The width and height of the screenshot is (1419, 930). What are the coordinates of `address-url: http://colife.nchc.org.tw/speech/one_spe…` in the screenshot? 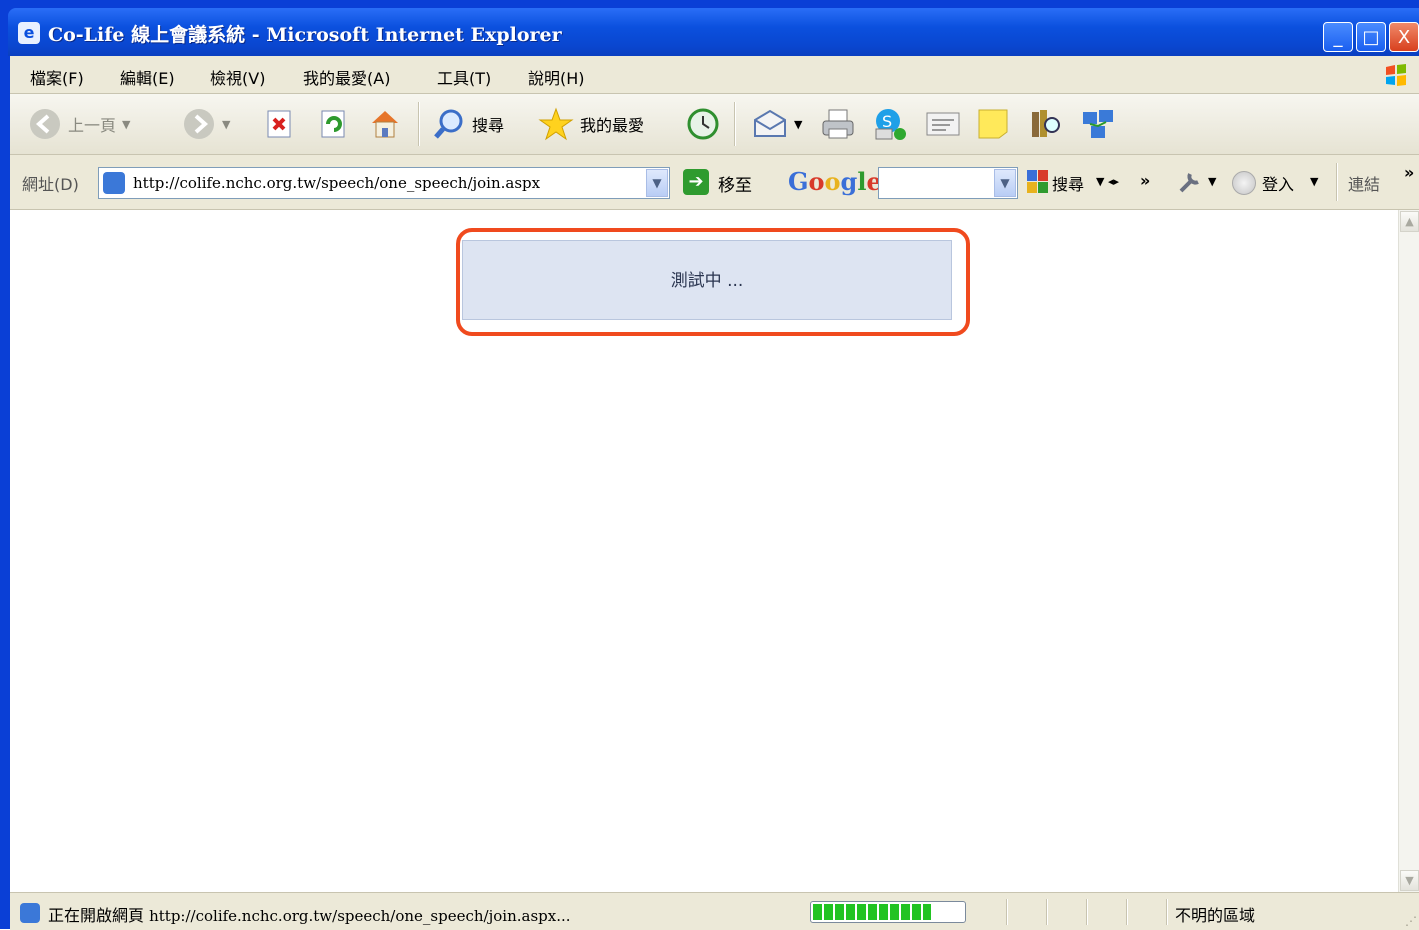 It's located at (336, 183).